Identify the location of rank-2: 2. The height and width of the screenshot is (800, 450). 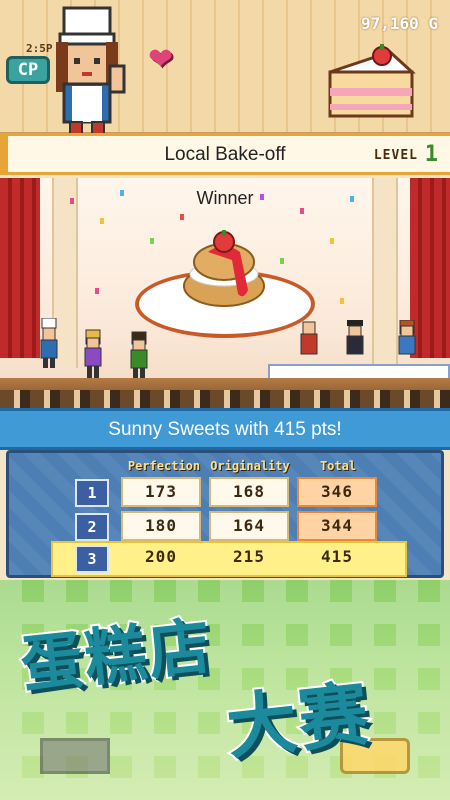
(92, 527).